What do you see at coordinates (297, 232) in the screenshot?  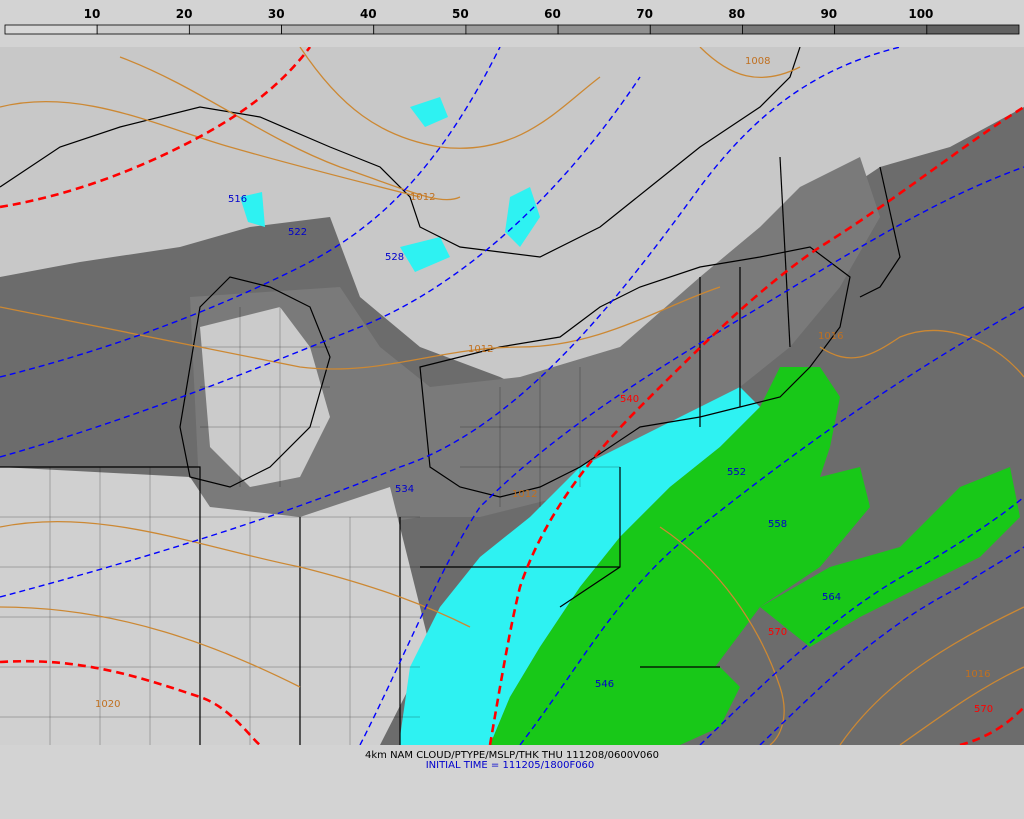 I see `thickness-label: 522` at bounding box center [297, 232].